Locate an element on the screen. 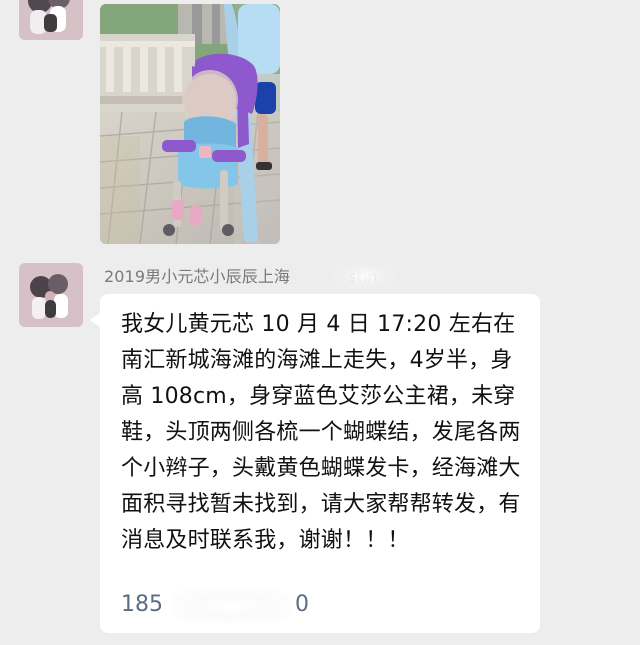 This screenshot has height=645, width=640. sender-name: 2019男小元芯小辰辰上海 is located at coordinates (197, 276).